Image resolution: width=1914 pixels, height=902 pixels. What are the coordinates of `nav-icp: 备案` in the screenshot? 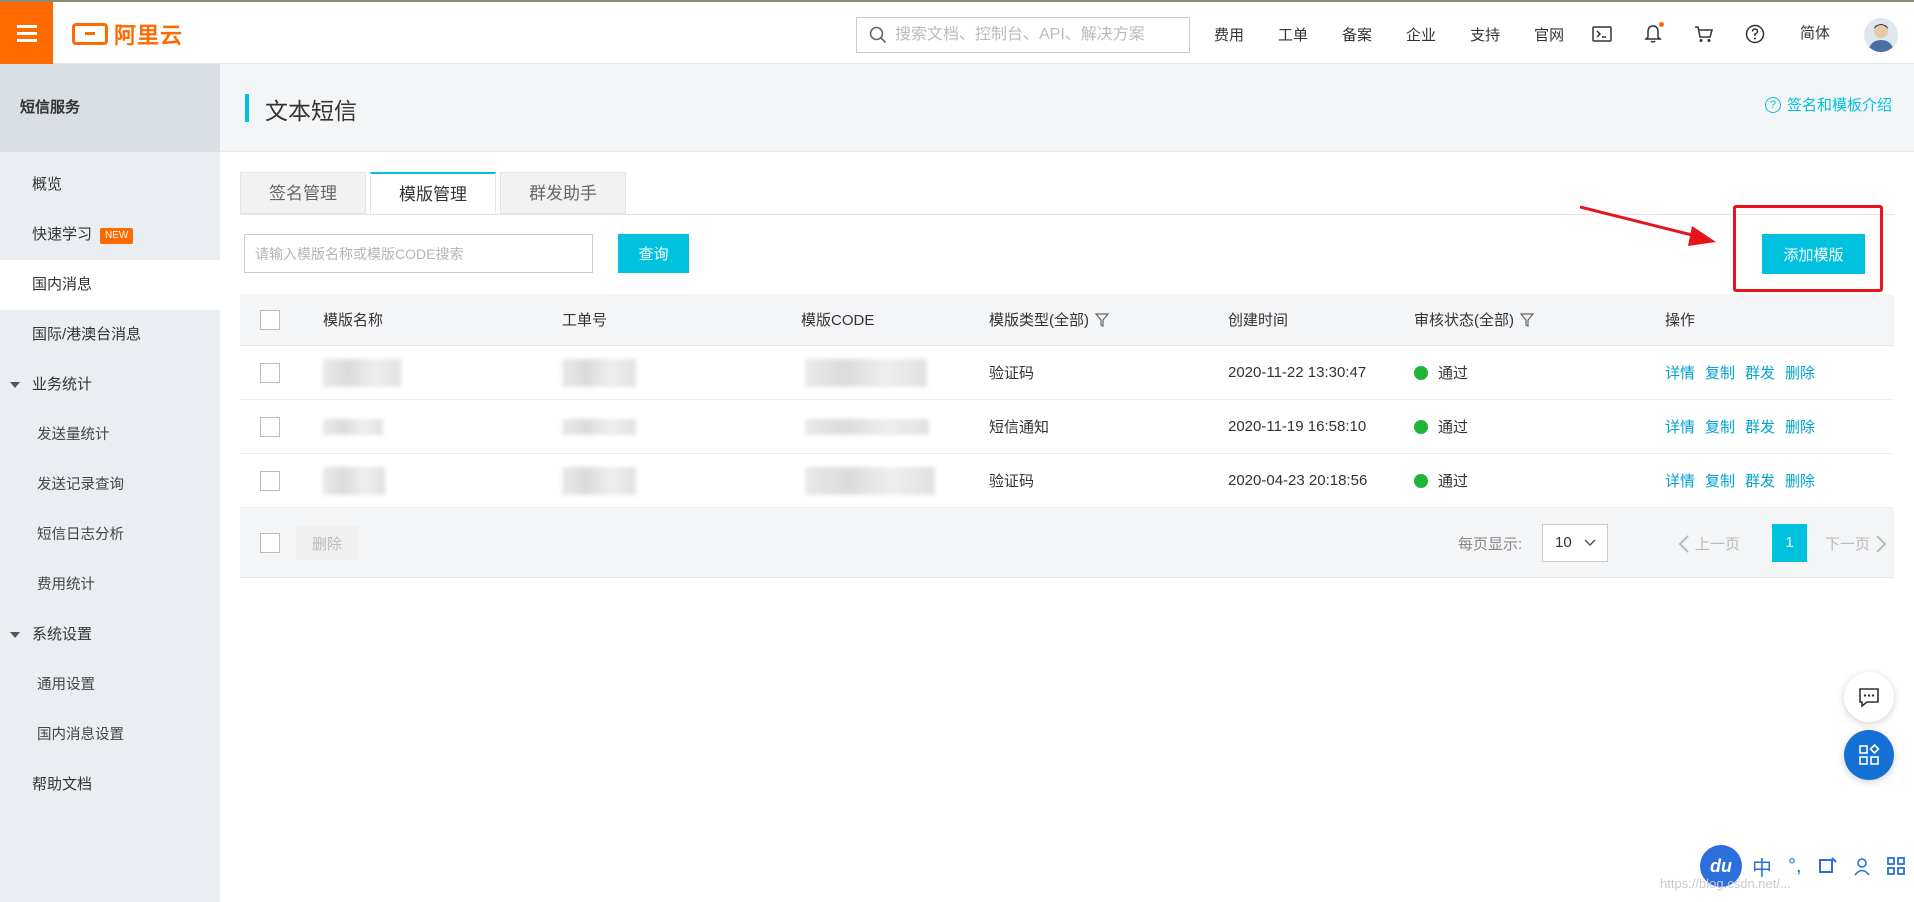 It's located at (1357, 34).